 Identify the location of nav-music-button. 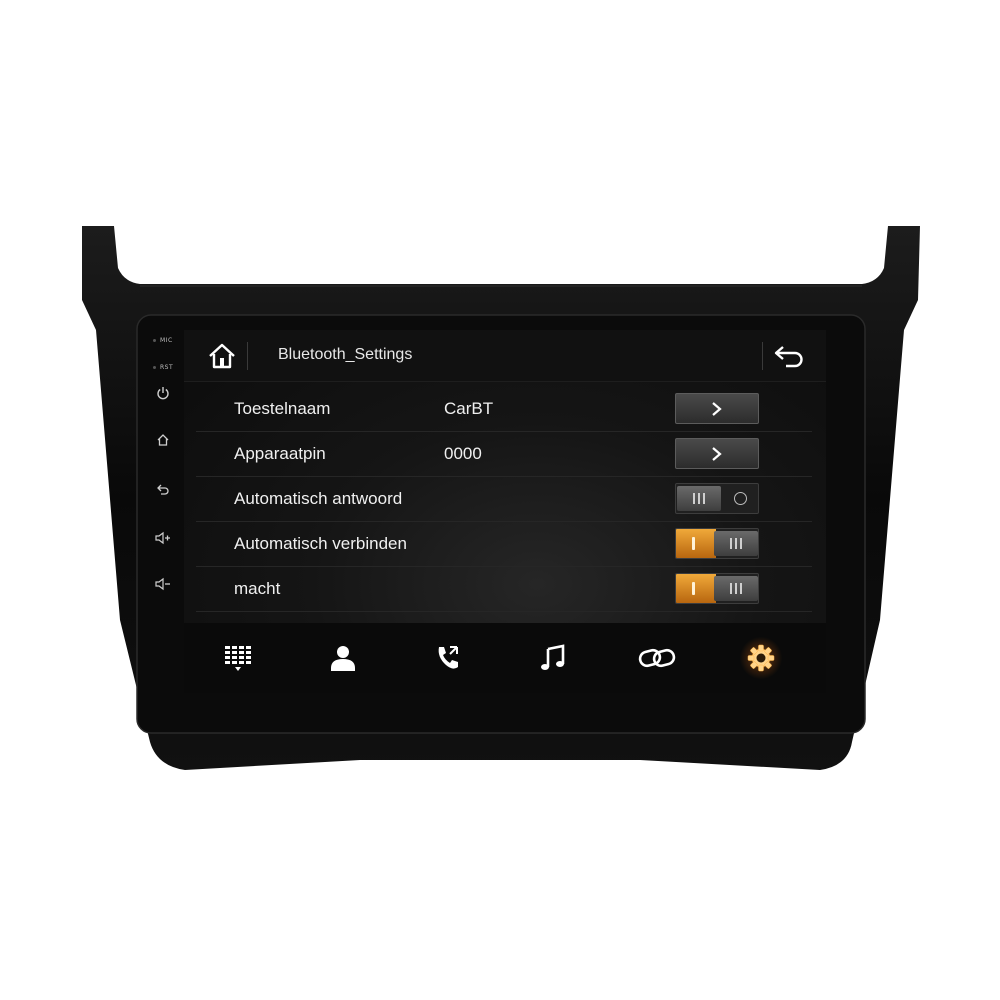
(553, 658).